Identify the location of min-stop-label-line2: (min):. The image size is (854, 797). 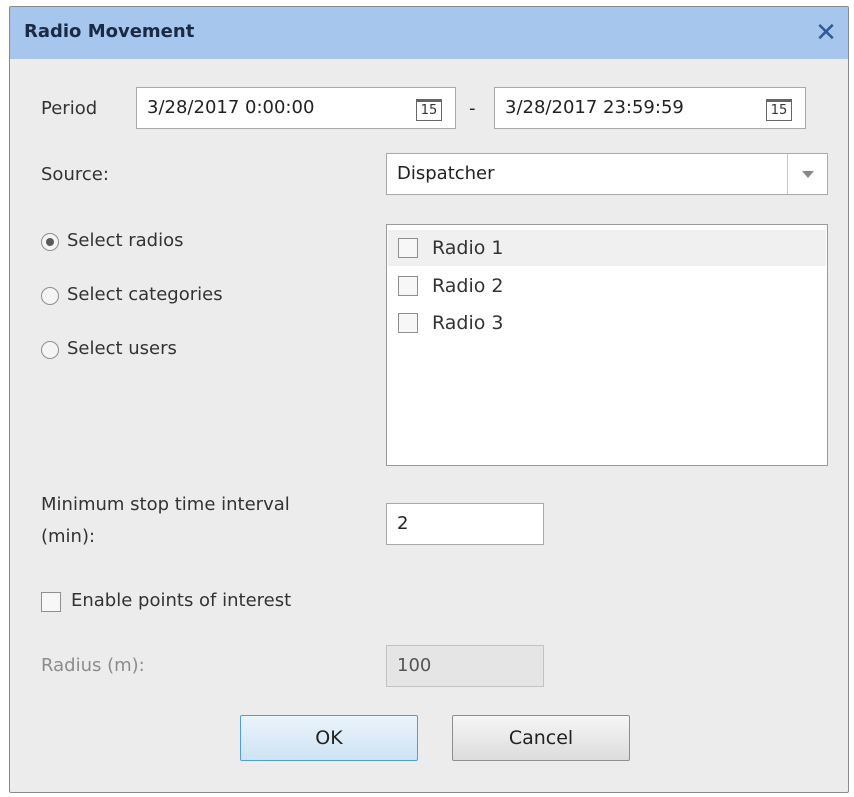
(68, 536).